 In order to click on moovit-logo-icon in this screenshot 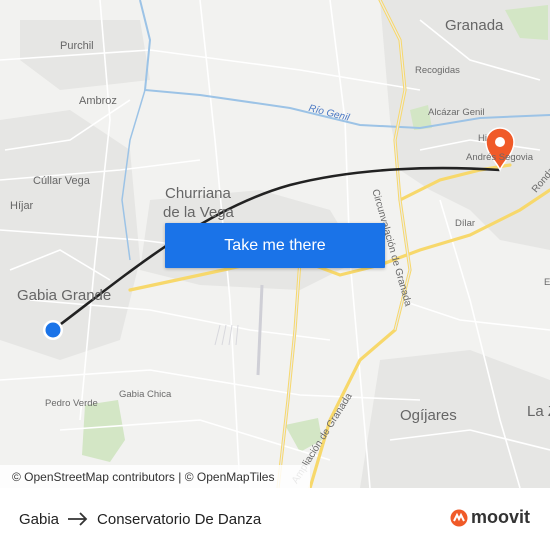, I will do `click(459, 517)`.